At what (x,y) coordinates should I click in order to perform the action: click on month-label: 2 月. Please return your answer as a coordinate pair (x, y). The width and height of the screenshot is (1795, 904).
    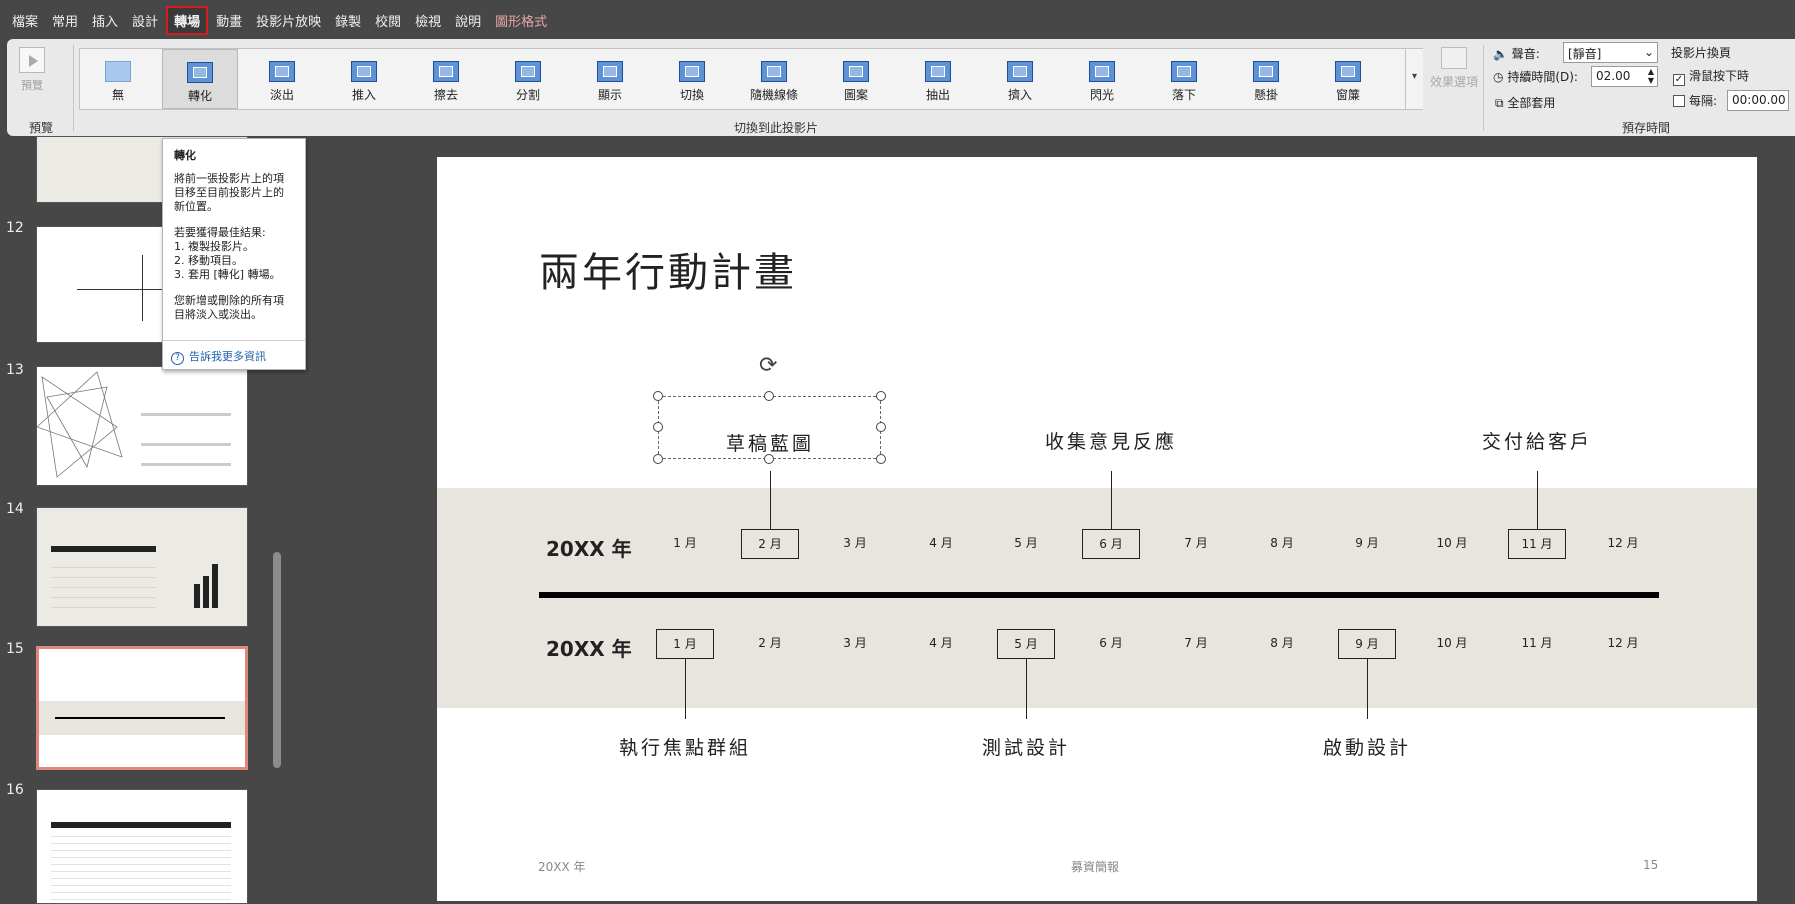
    Looking at the image, I should click on (770, 643).